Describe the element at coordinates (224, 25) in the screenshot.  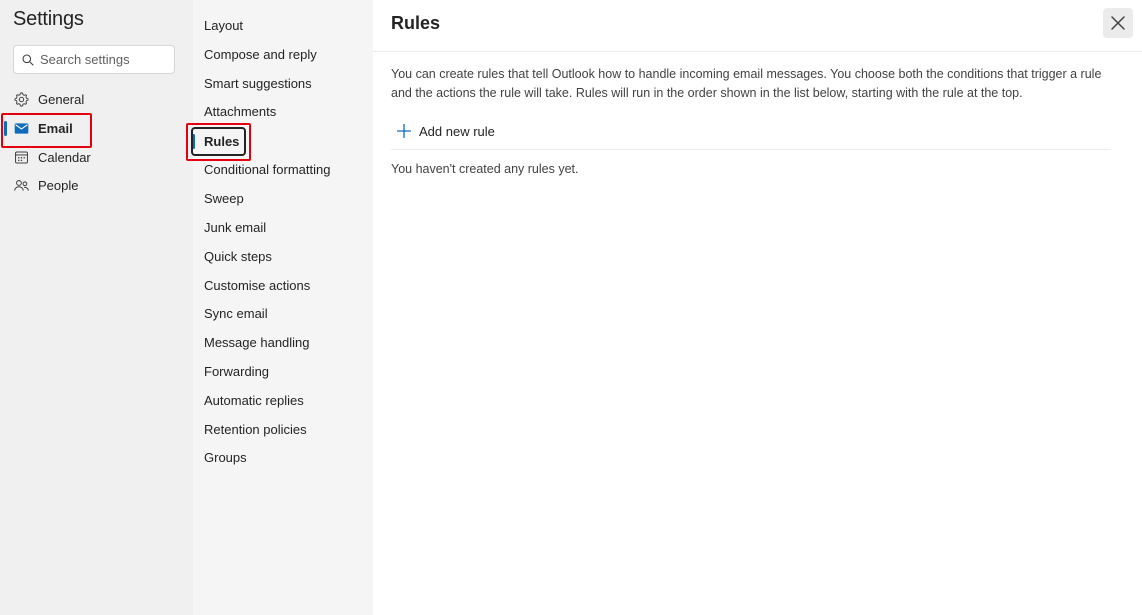
I see `subsetting-label: Layout` at that location.